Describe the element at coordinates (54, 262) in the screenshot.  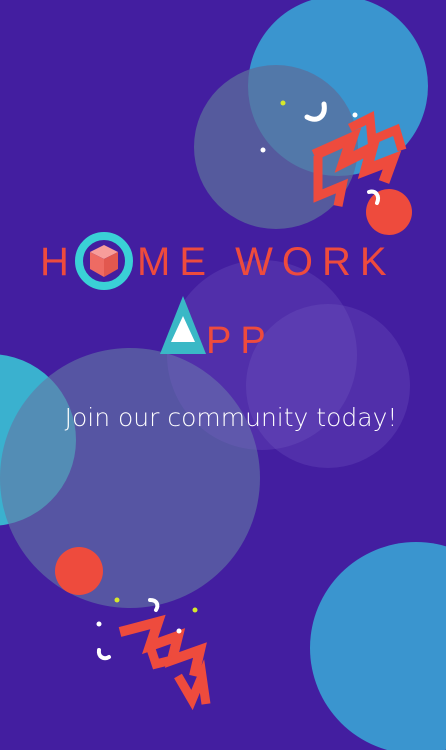
I see `title-letter-h: H` at that location.